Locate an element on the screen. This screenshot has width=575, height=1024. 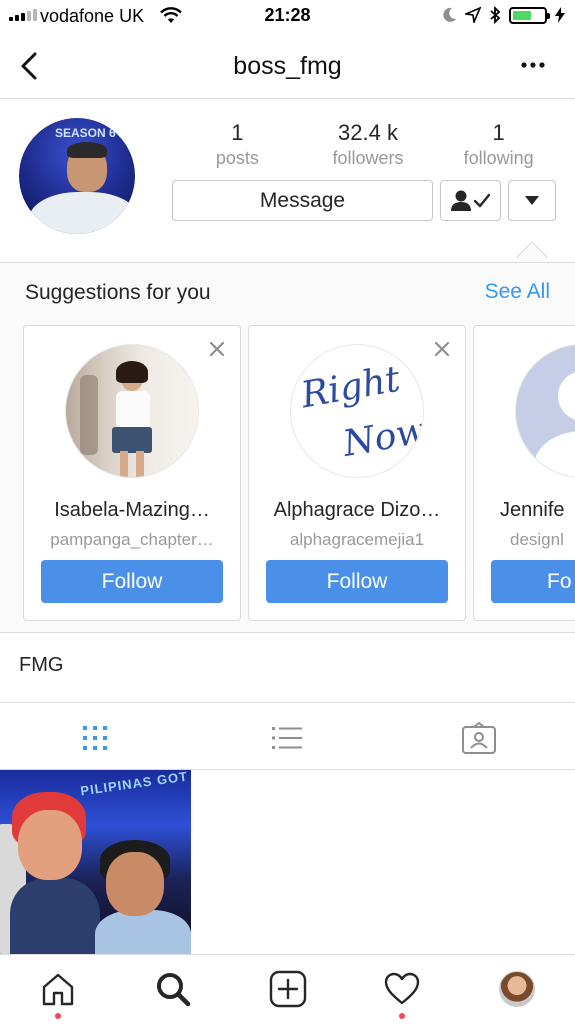
tab-grid is located at coordinates (95, 738).